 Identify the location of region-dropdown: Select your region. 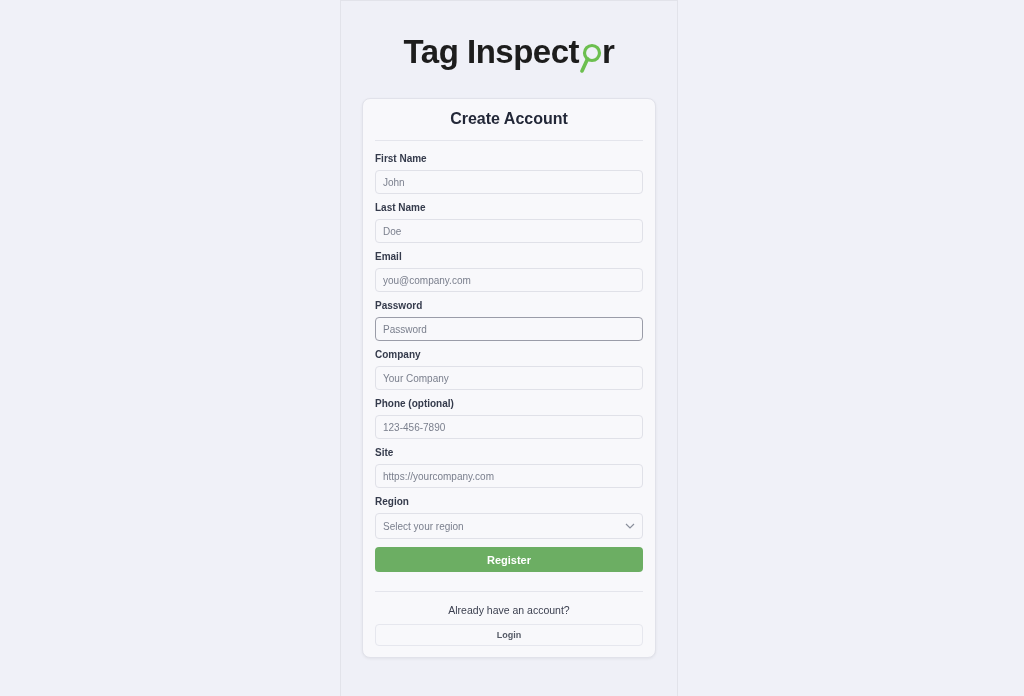
(509, 526).